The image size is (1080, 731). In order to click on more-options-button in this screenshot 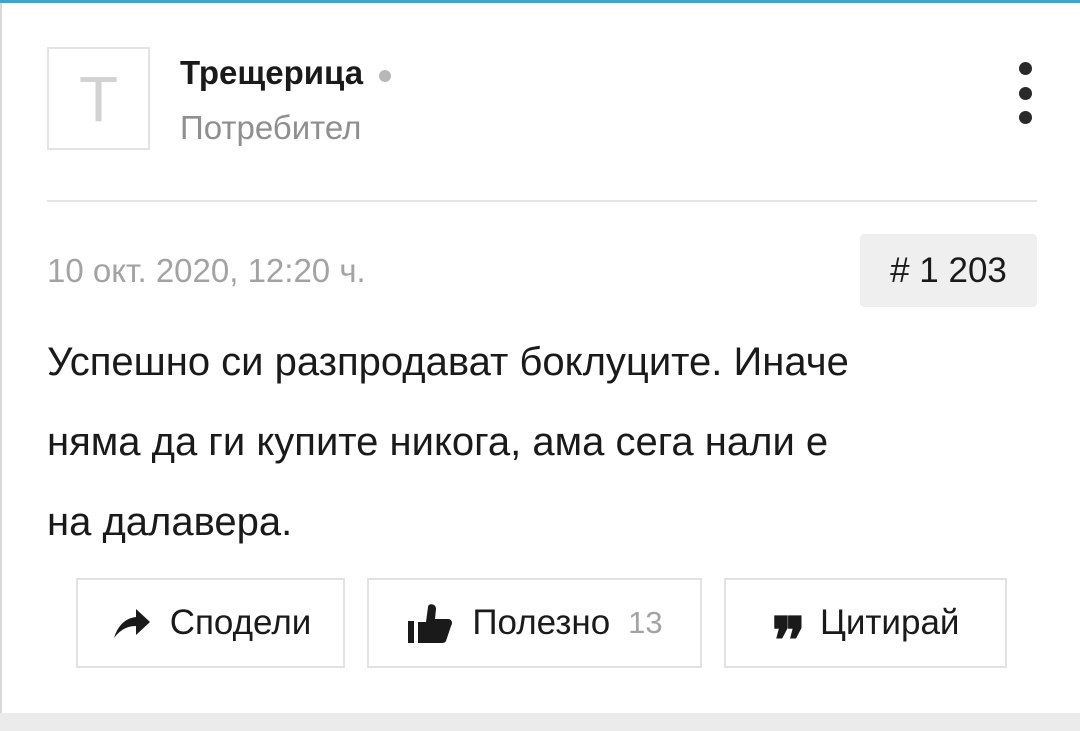, I will do `click(1025, 93)`.